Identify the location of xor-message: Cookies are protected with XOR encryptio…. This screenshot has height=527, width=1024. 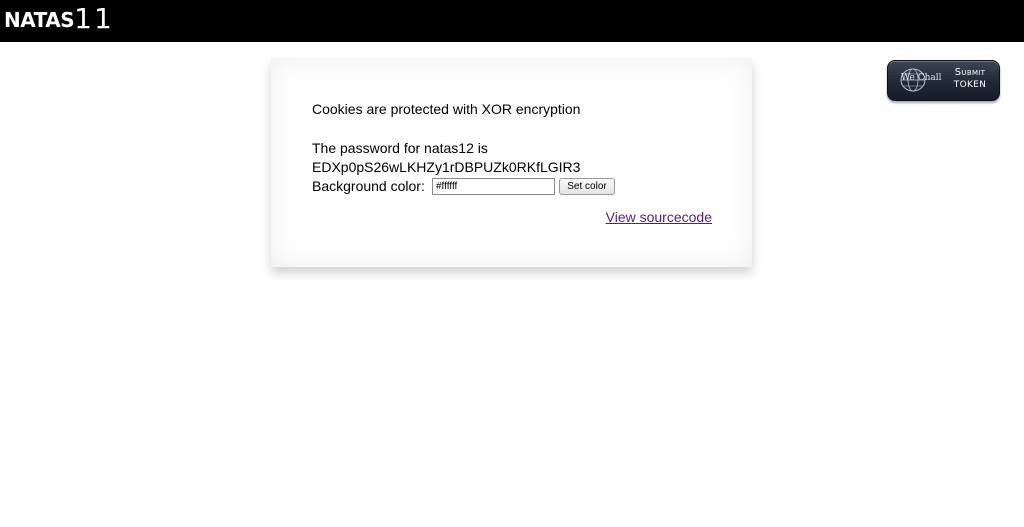
(446, 109).